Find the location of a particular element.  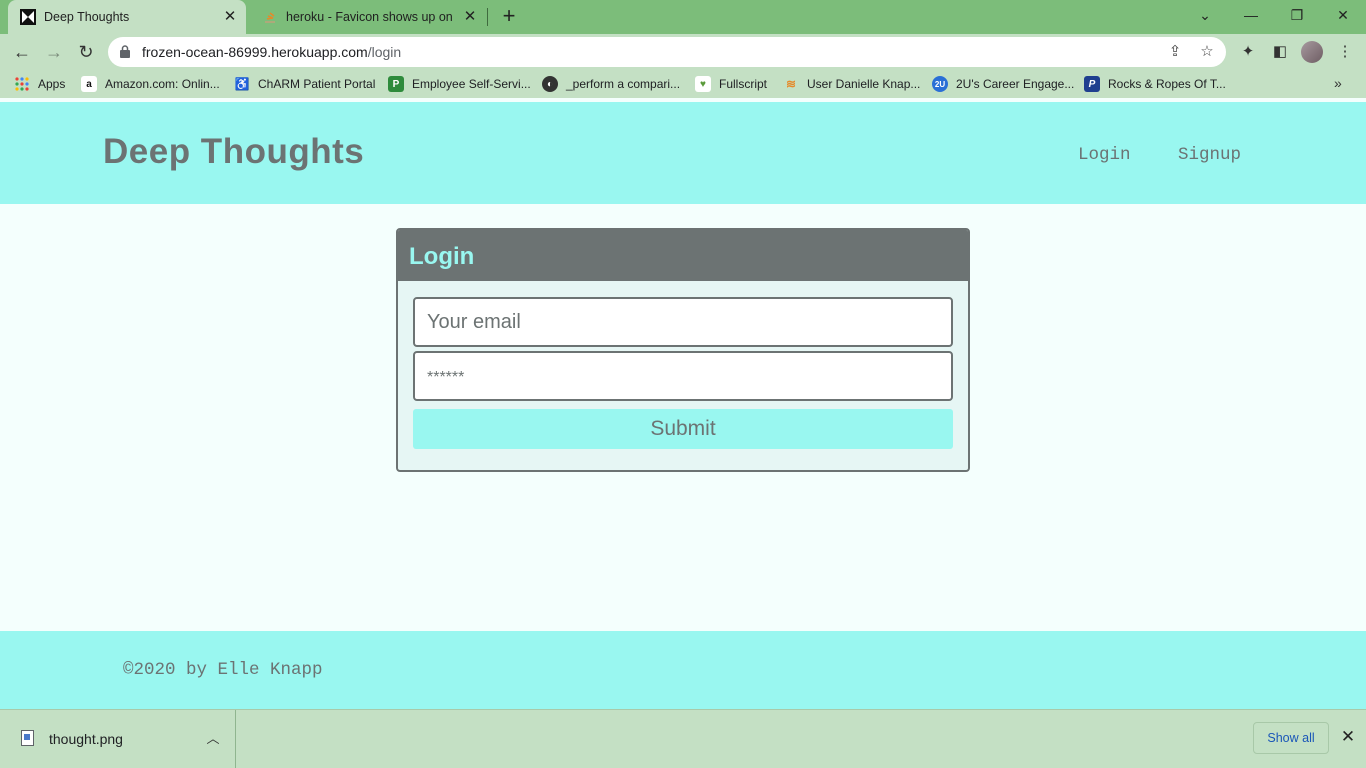

2u-icon: 2U is located at coordinates (940, 84).